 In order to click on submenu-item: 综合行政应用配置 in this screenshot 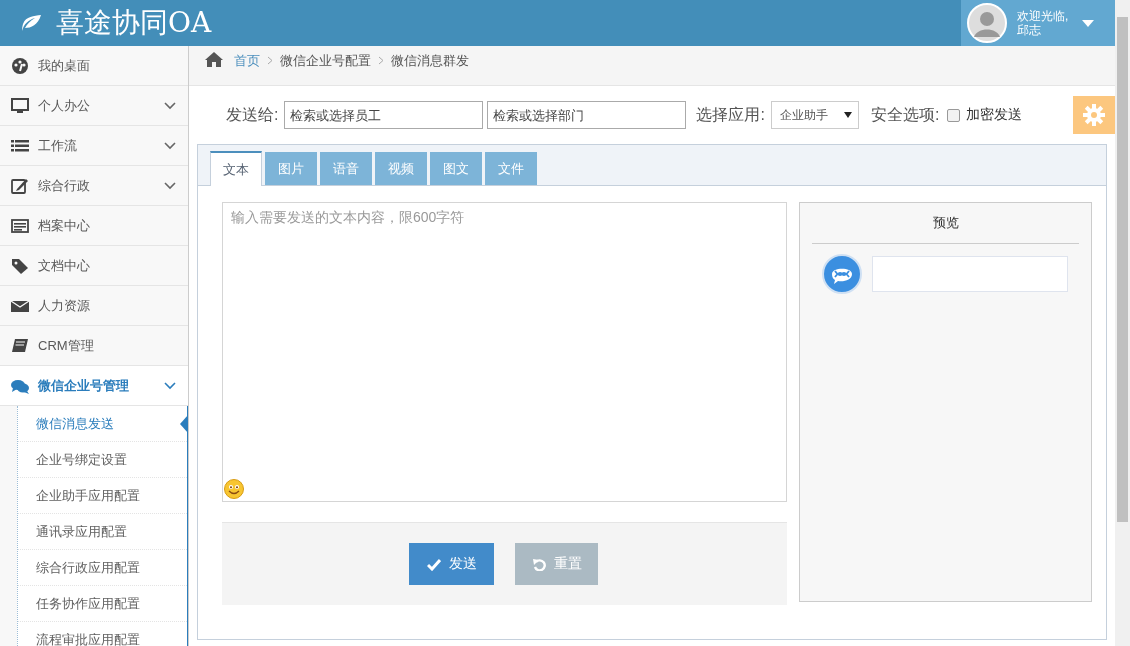, I will do `click(102, 568)`.